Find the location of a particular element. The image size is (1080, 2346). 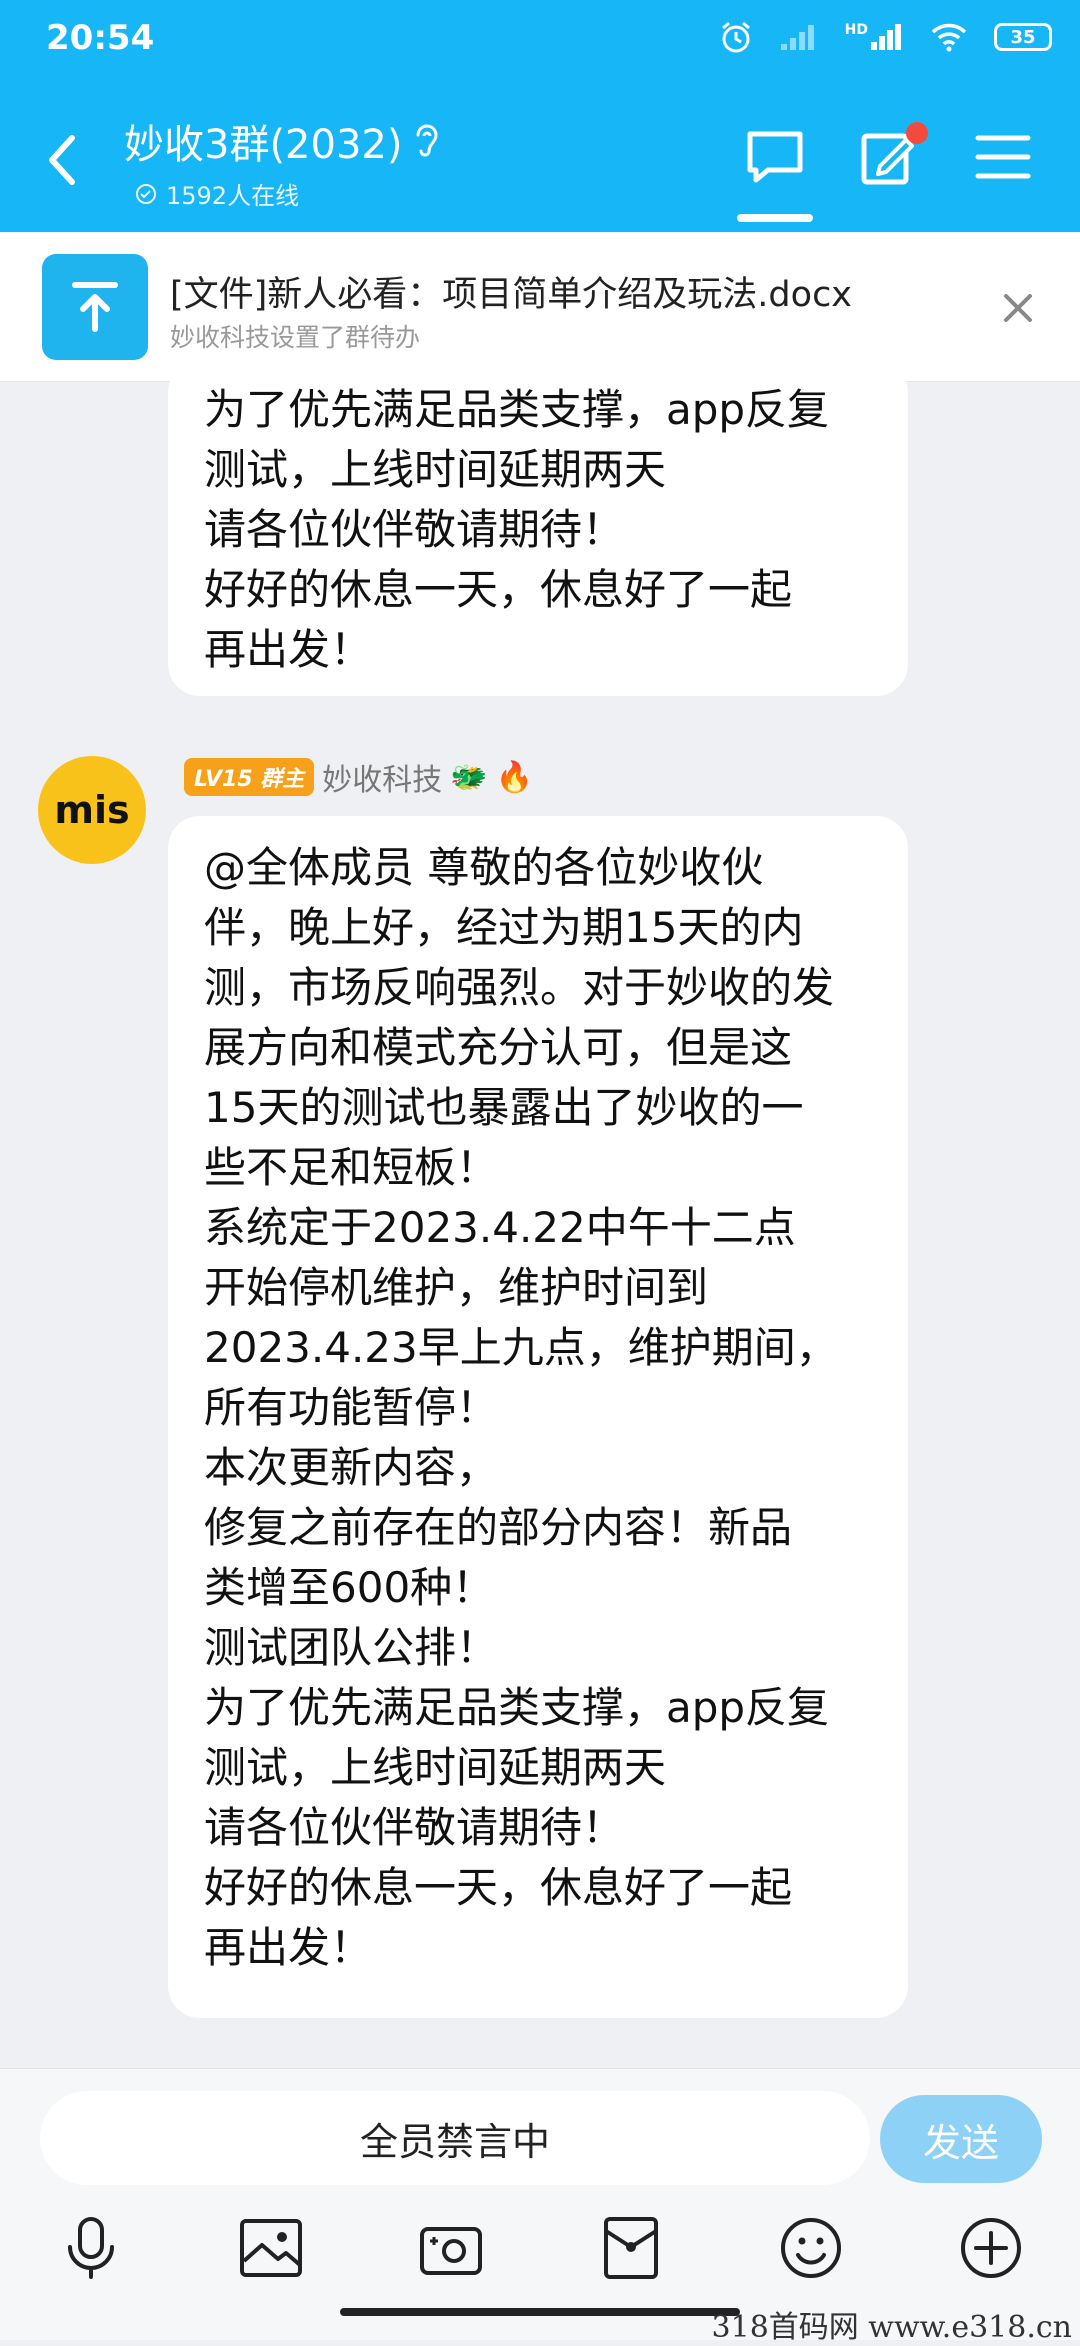

active-tab-indicator is located at coordinates (775, 218).